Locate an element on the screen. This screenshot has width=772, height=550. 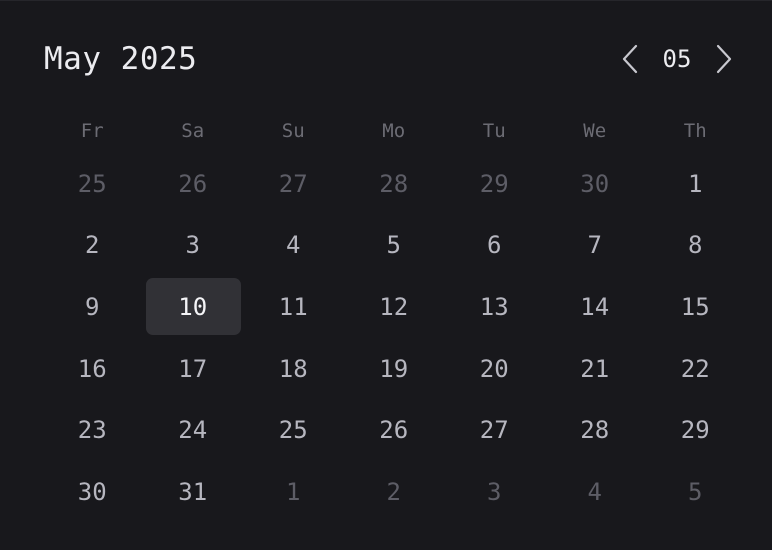
day-cell: 7 is located at coordinates (595, 246).